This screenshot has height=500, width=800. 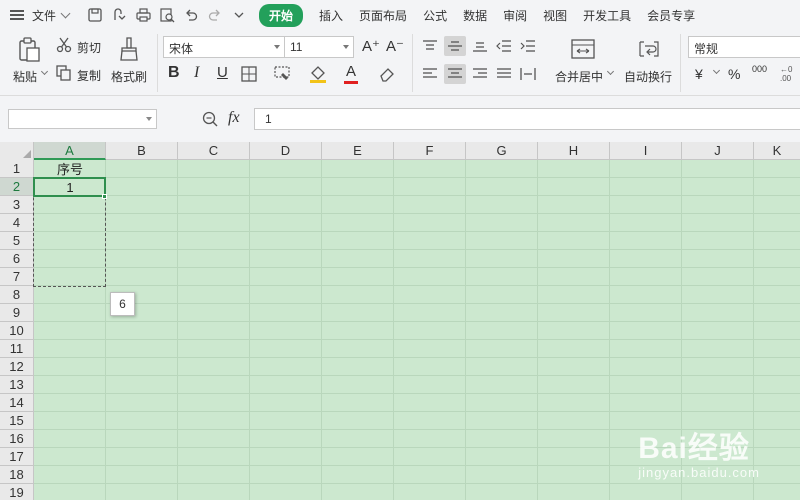 I want to click on row-header-9: 9, so click(x=17, y=313).